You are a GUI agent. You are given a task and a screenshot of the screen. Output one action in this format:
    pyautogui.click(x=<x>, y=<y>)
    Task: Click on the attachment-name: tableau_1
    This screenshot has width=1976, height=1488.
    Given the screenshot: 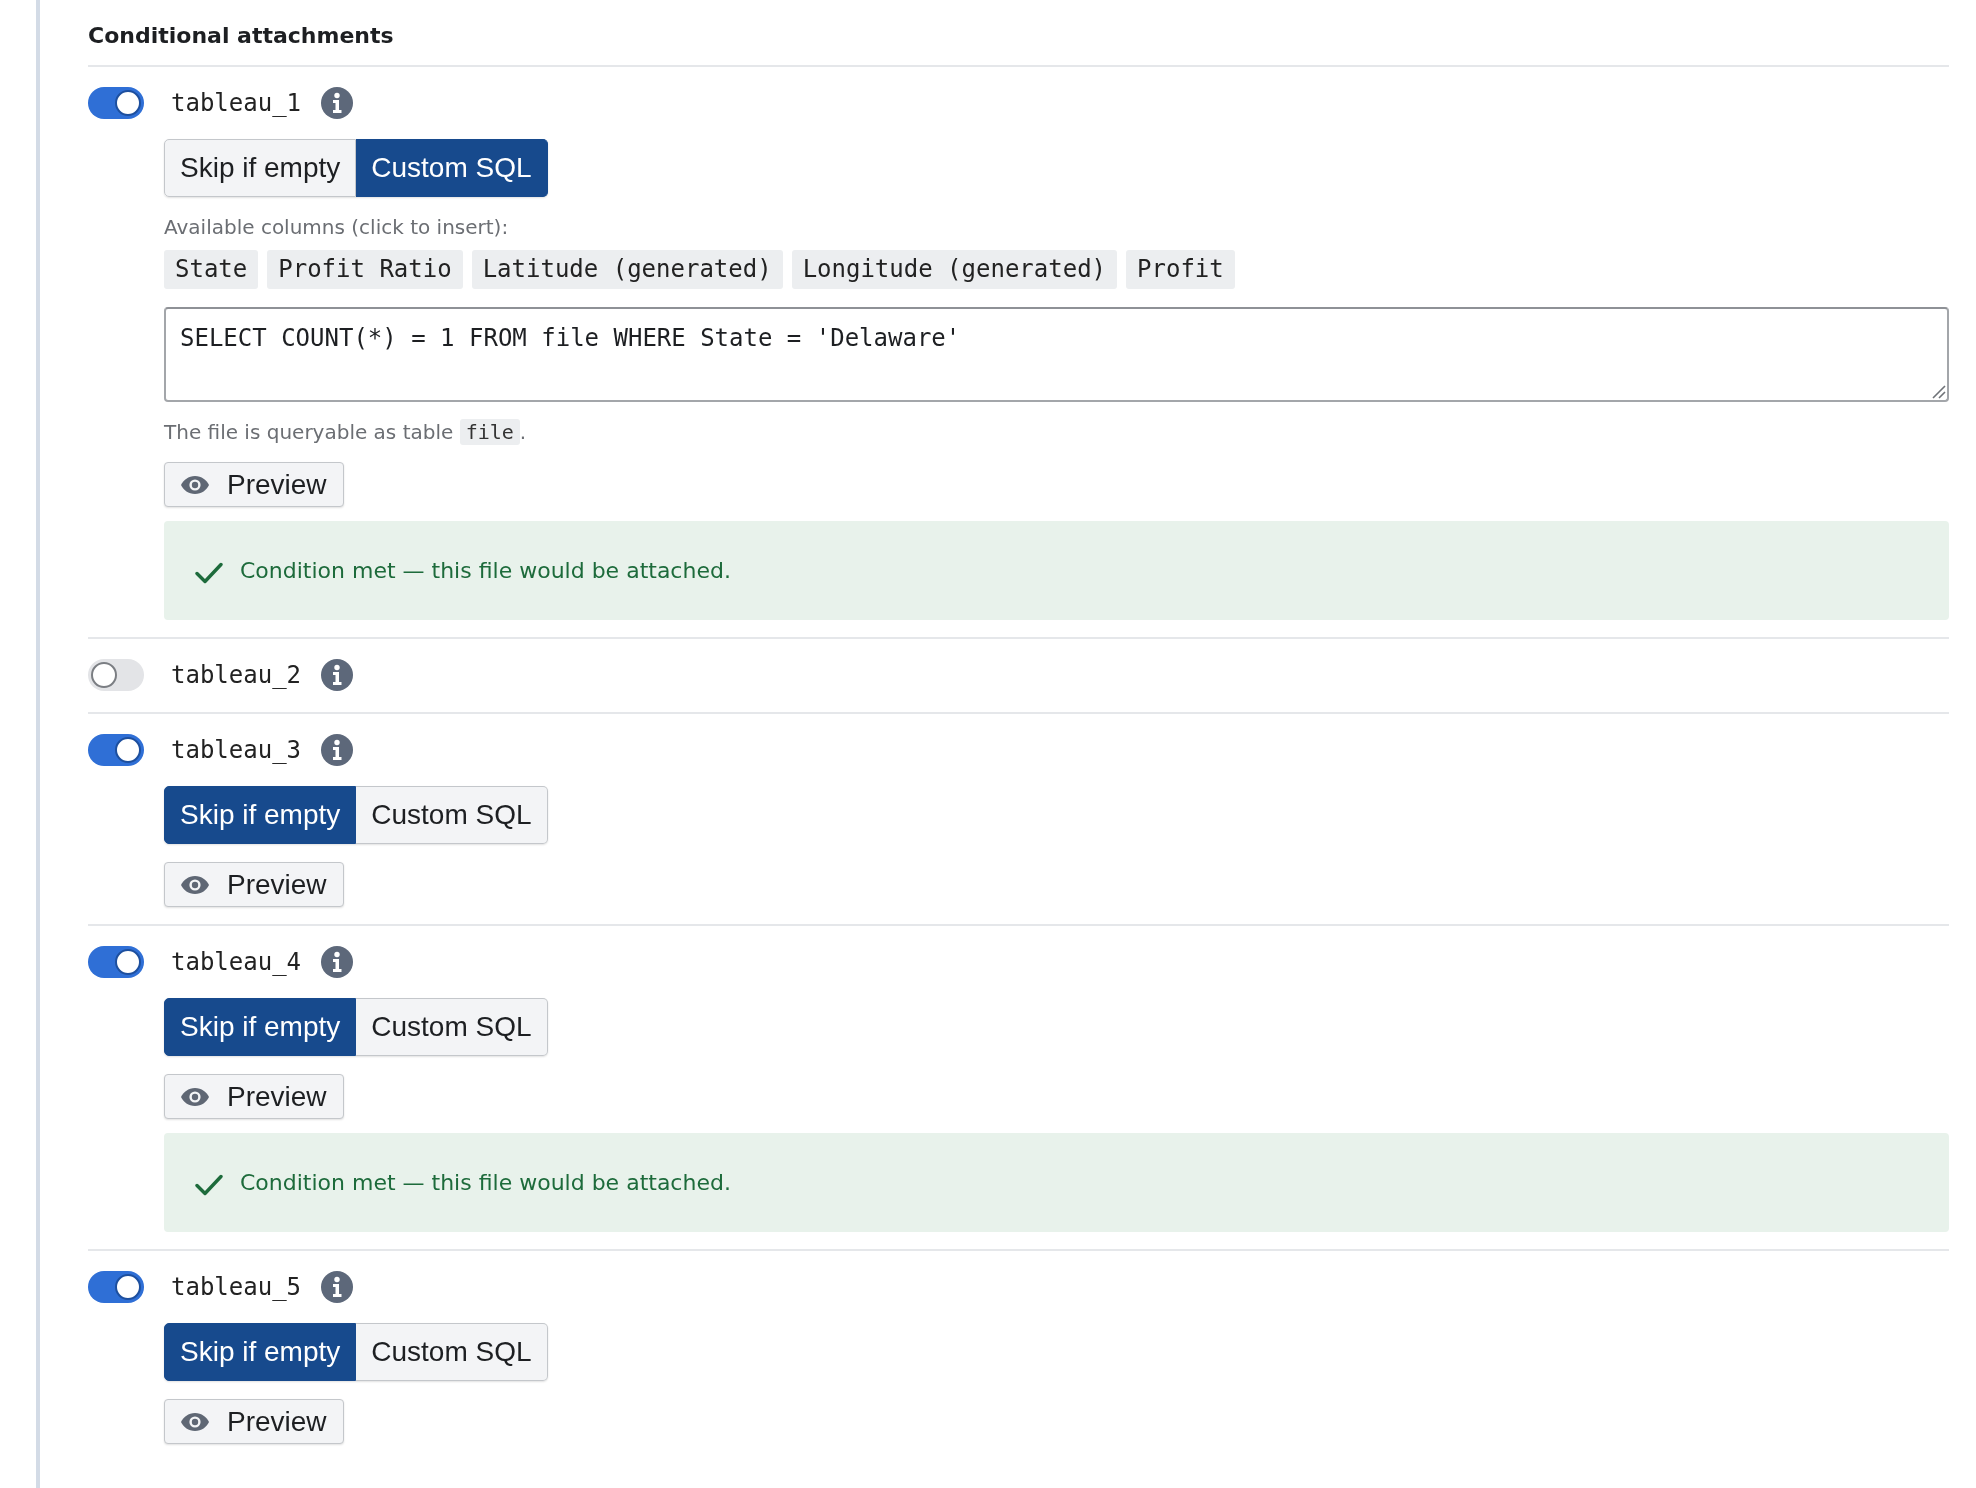 What is the action you would take?
    pyautogui.click(x=236, y=103)
    